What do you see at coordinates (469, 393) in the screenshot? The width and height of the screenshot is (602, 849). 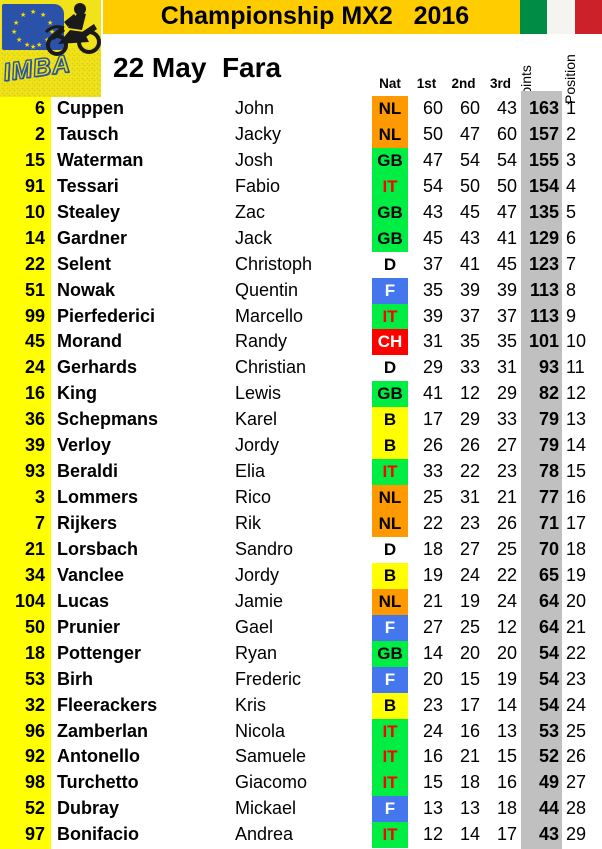 I see `race2-score: 12` at bounding box center [469, 393].